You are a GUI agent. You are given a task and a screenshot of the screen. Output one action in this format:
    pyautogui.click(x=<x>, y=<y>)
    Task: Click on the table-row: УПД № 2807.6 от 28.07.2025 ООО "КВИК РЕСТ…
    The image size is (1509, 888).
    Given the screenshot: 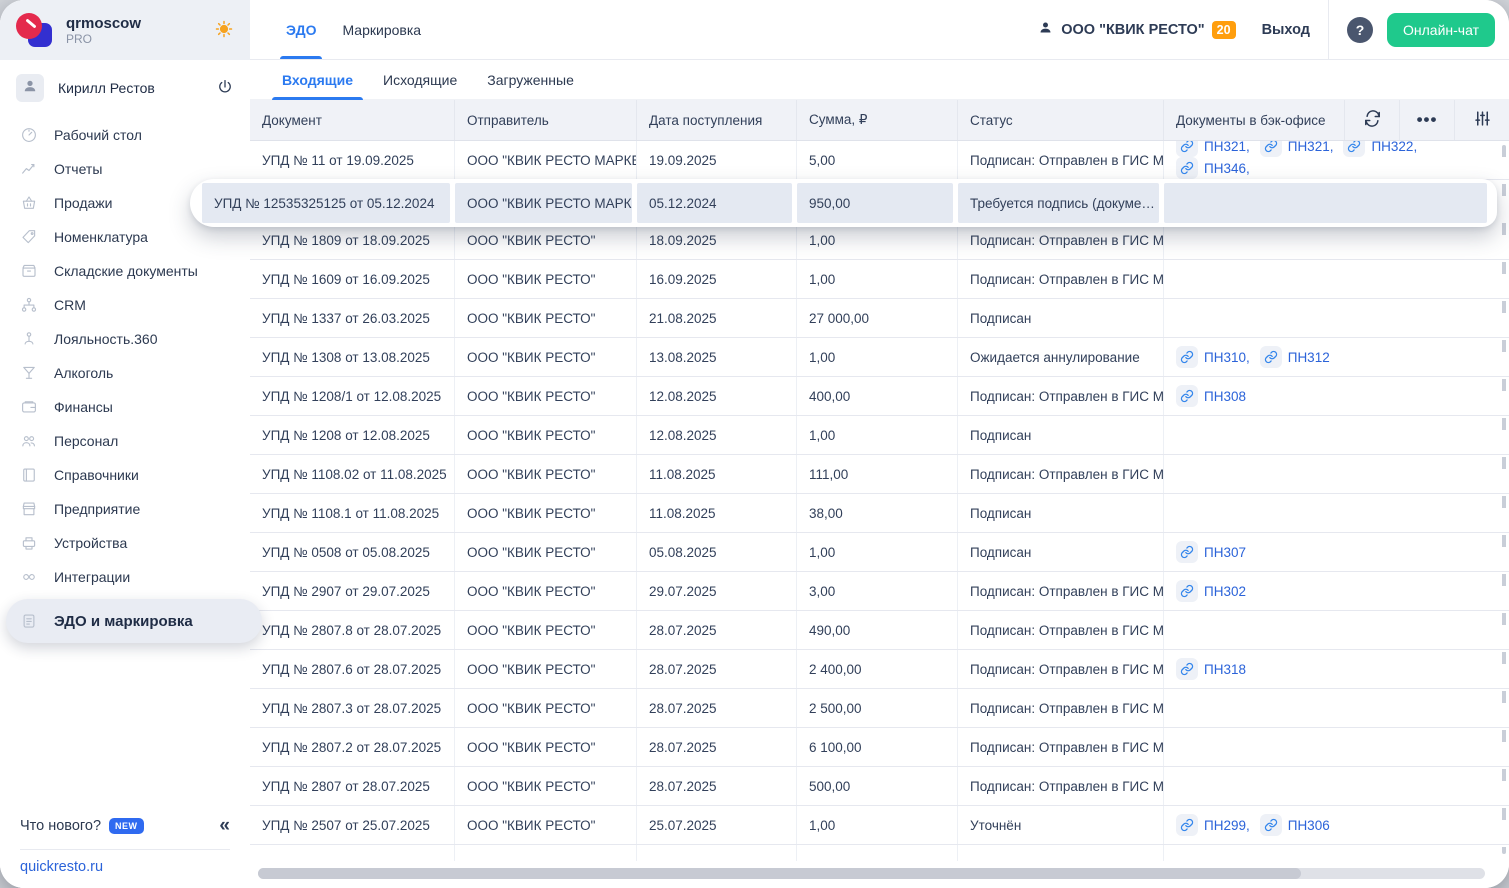 What is the action you would take?
    pyautogui.click(x=879, y=669)
    